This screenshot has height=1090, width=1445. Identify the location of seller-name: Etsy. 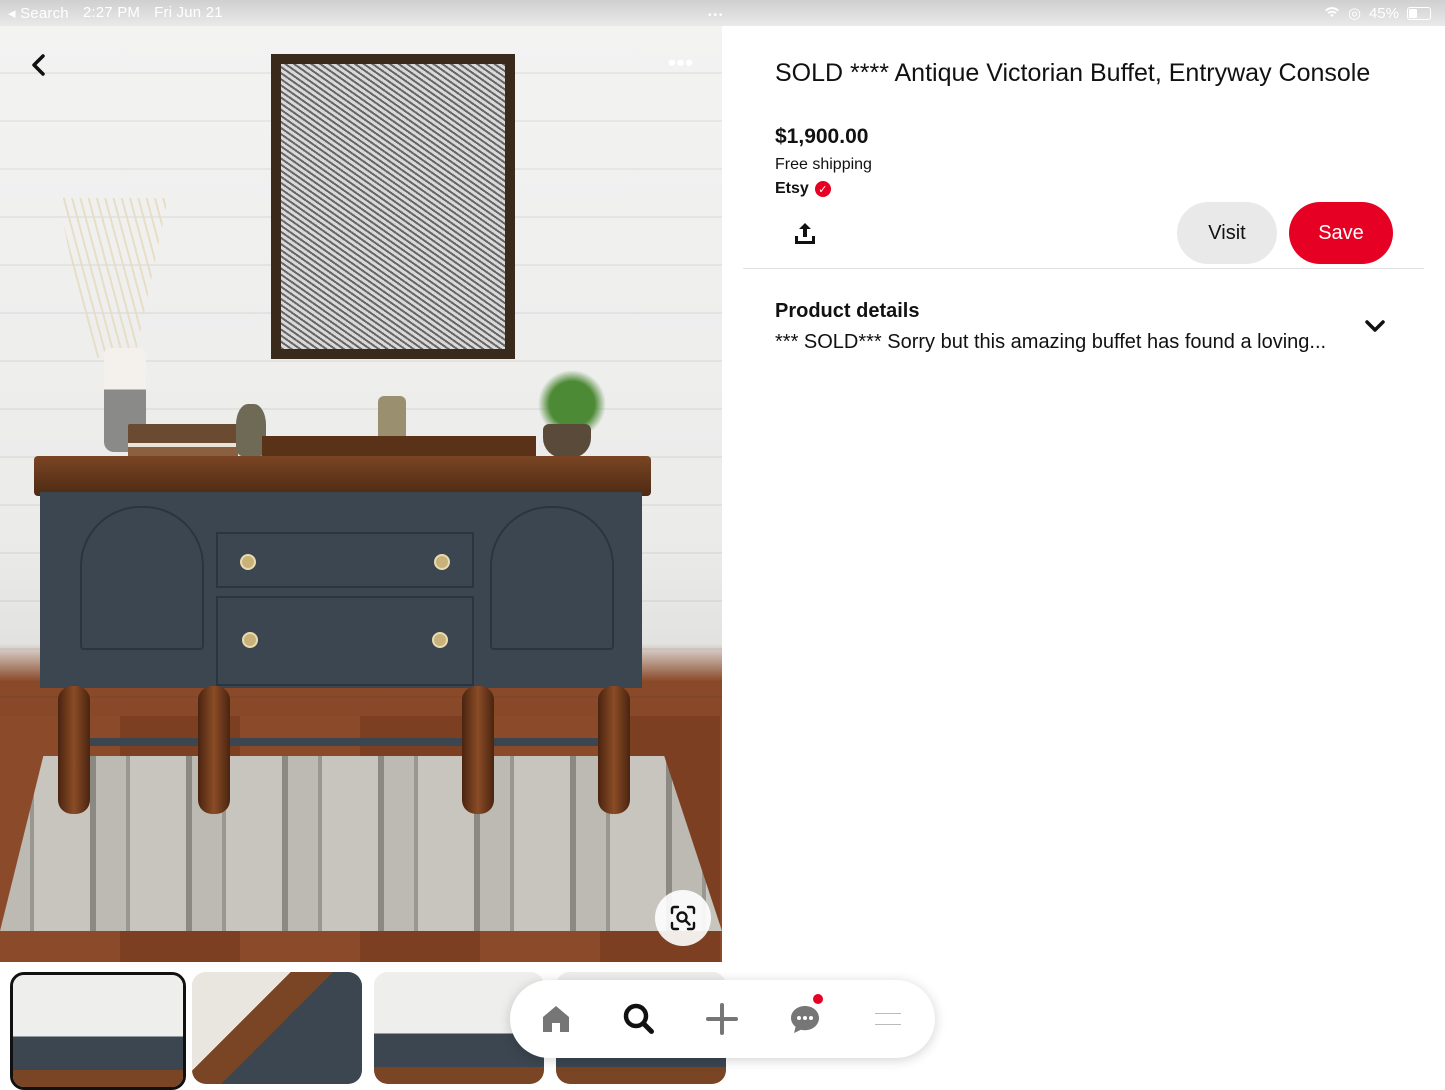
(792, 188).